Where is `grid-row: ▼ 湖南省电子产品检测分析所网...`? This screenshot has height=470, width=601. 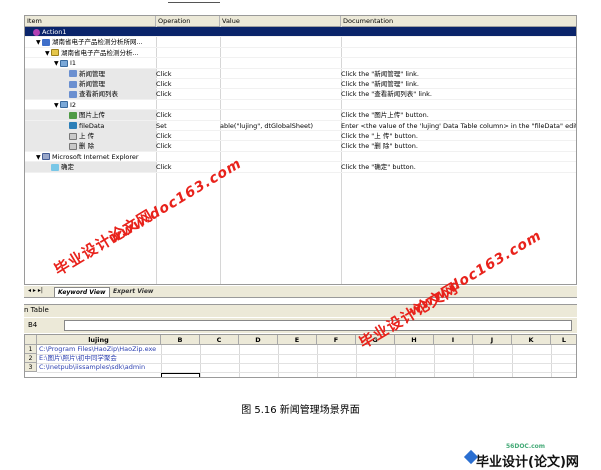 grid-row: ▼ 湖南省电子产品检测分析所网... is located at coordinates (300, 42).